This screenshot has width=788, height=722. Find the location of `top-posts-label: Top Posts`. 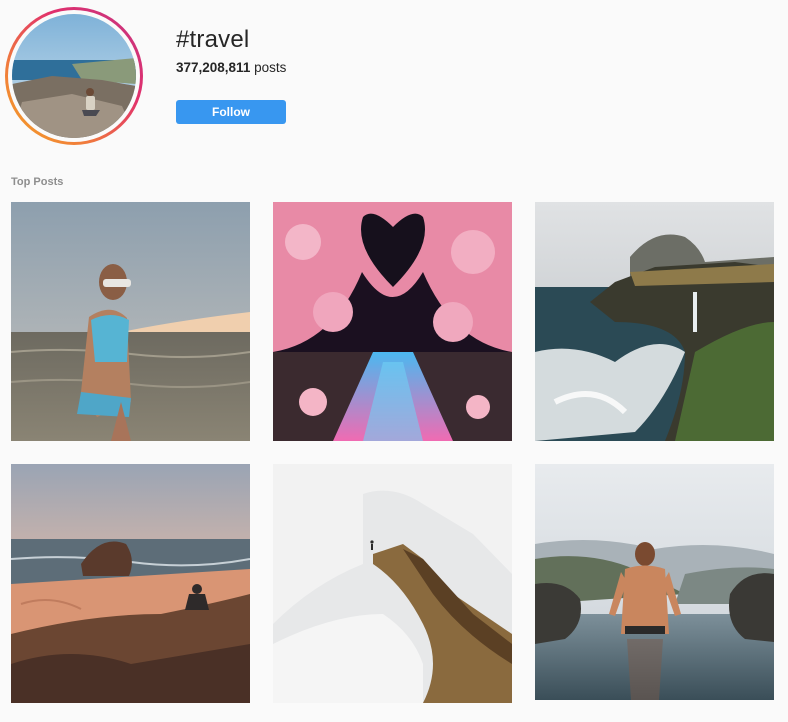

top-posts-label: Top Posts is located at coordinates (37, 182).